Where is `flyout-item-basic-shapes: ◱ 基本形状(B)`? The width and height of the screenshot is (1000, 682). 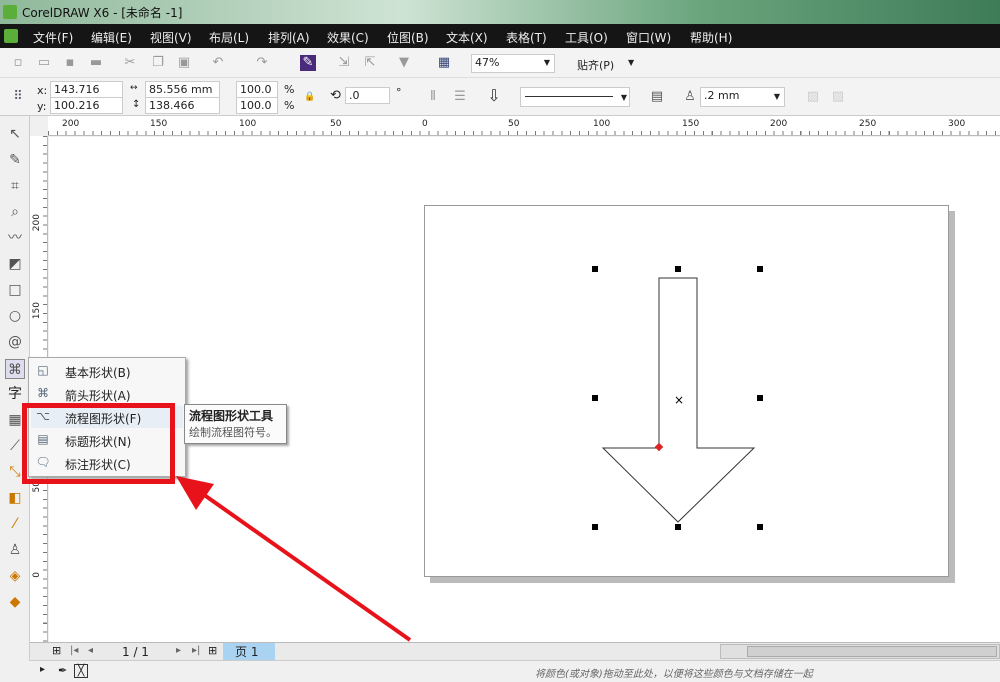 flyout-item-basic-shapes: ◱ 基本形状(B) is located at coordinates (107, 371).